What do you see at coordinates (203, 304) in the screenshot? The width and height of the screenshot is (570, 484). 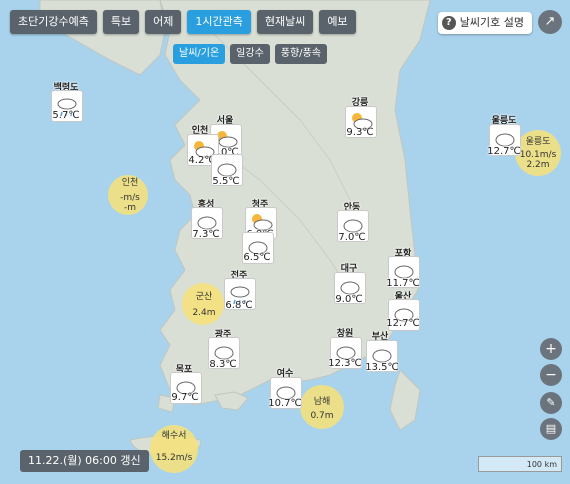 I see `wave-marker-gunsan` at bounding box center [203, 304].